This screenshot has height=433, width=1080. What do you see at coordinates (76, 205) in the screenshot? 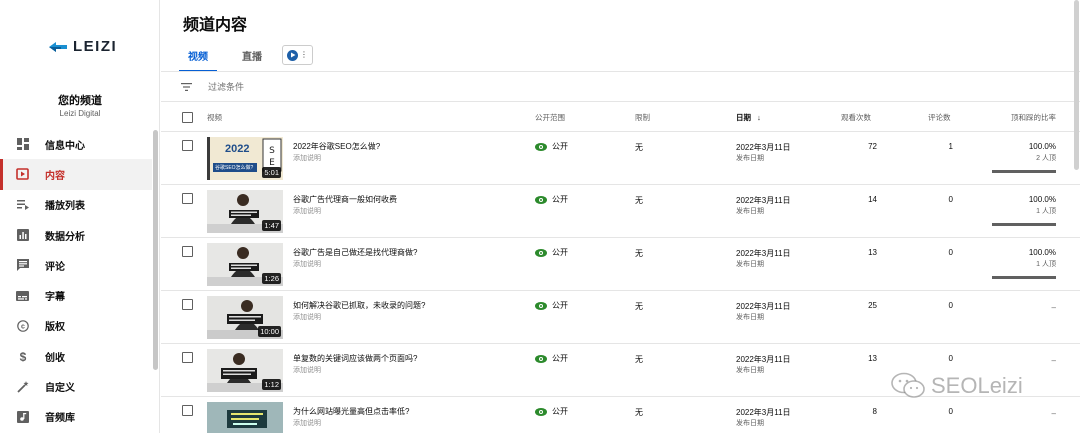
I see `sidebar-item-playlists: 播放列表` at bounding box center [76, 205].